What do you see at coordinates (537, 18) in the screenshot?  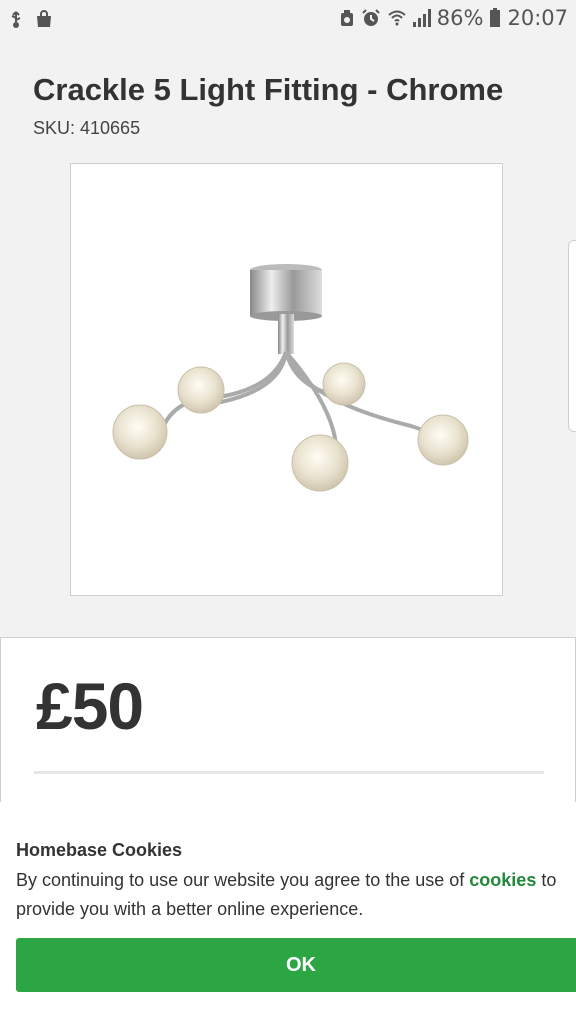 I see `clock: 20:07` at bounding box center [537, 18].